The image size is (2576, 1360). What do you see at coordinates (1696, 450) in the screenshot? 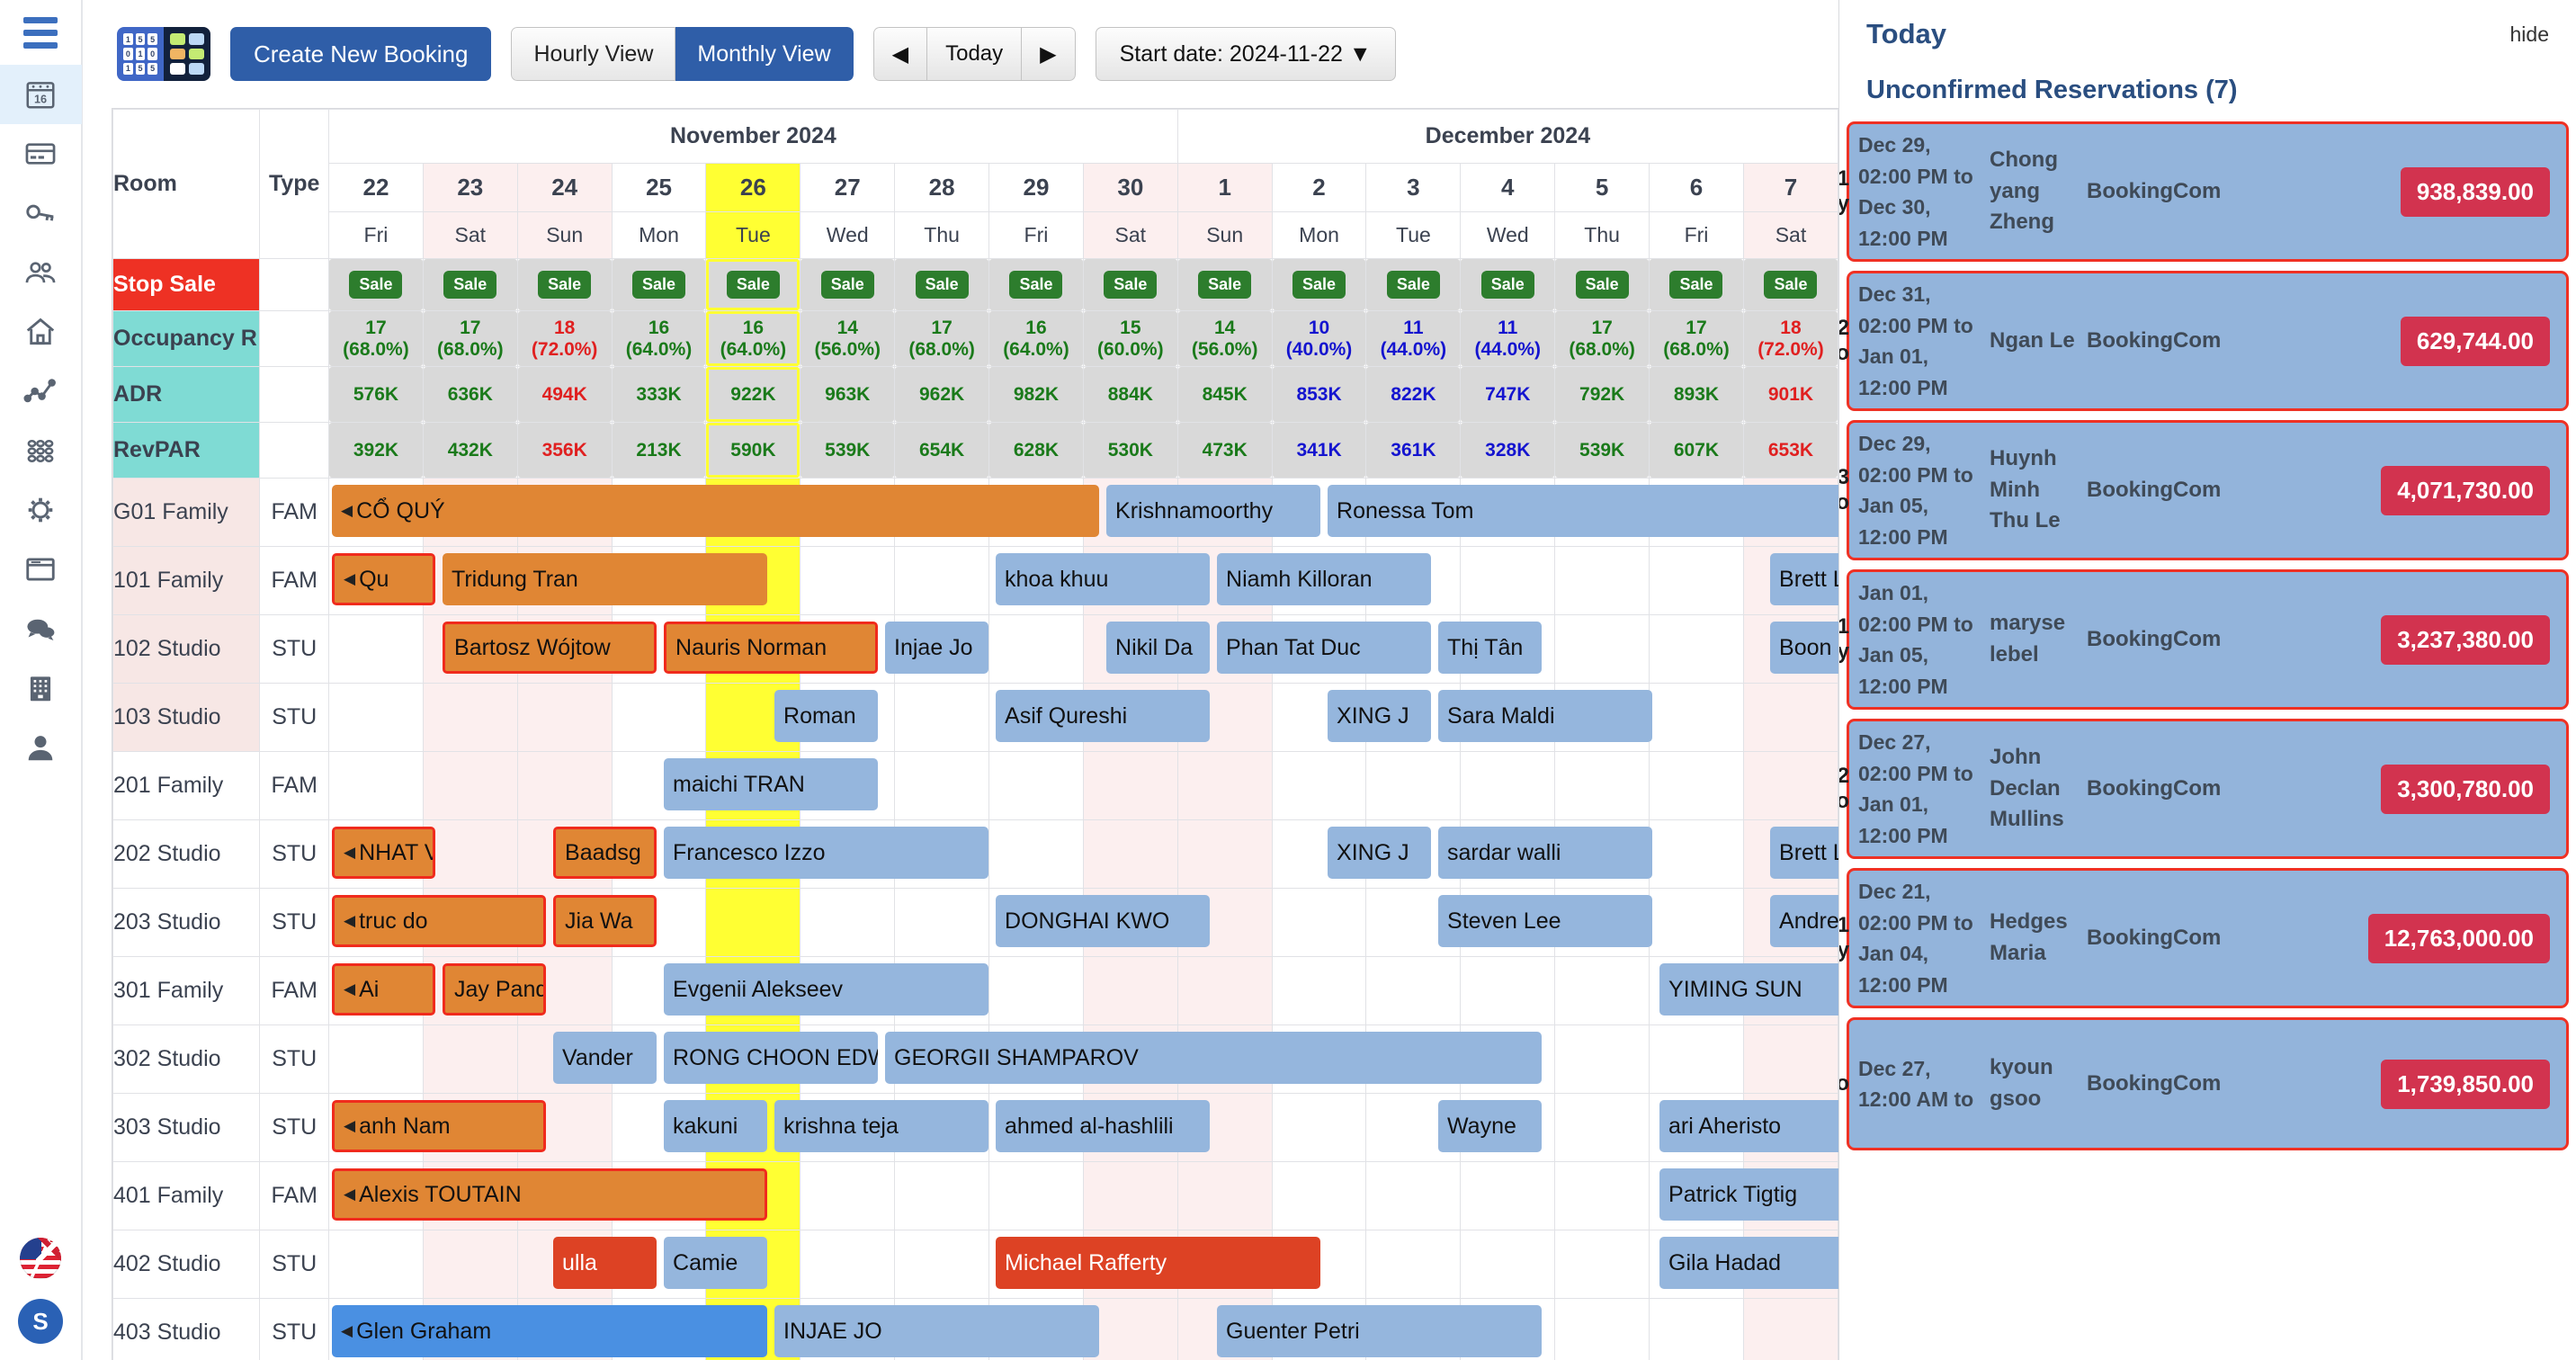
I see `stat-cell: 607K` at bounding box center [1696, 450].